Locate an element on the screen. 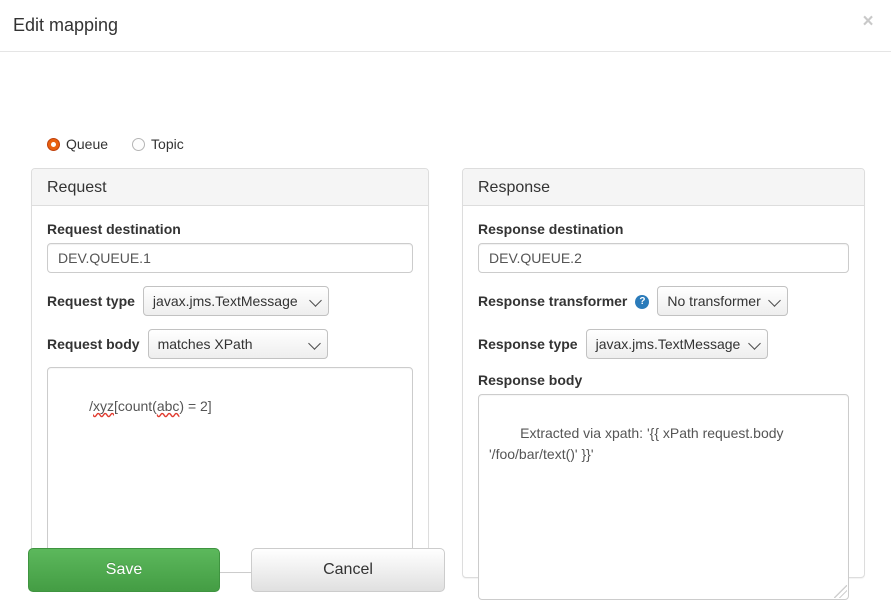 The width and height of the screenshot is (891, 615). request-panel-heading: Request is located at coordinates (230, 187).